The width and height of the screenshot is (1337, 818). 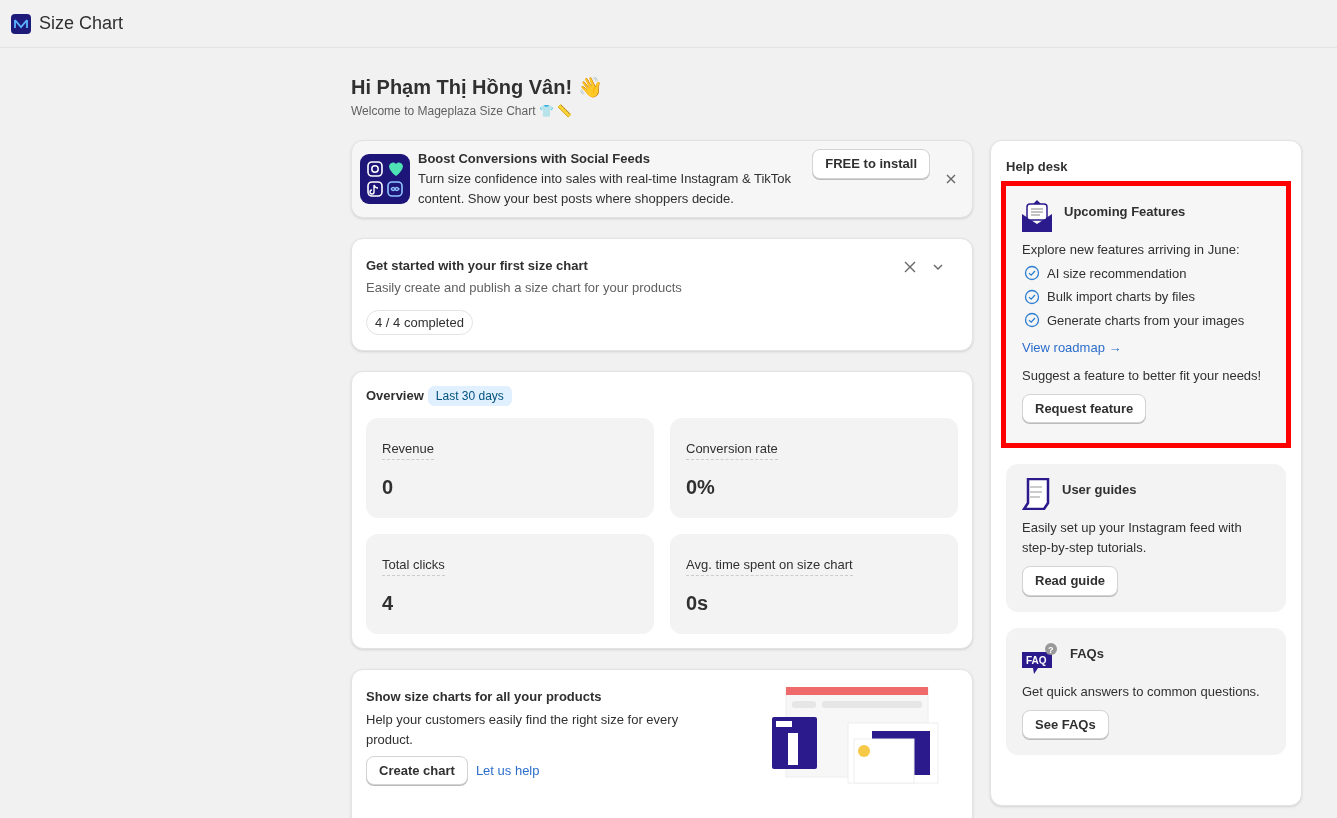 I want to click on help-card-text: Get quick answers to common questions., so click(x=1141, y=691).